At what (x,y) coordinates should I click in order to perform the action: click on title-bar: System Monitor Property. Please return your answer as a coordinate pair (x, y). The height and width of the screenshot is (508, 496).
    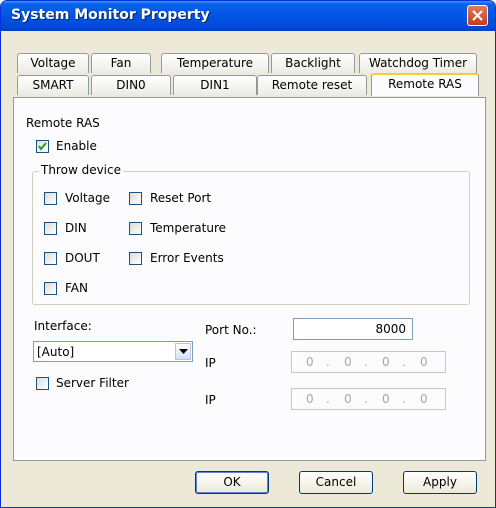
    Looking at the image, I should click on (248, 16).